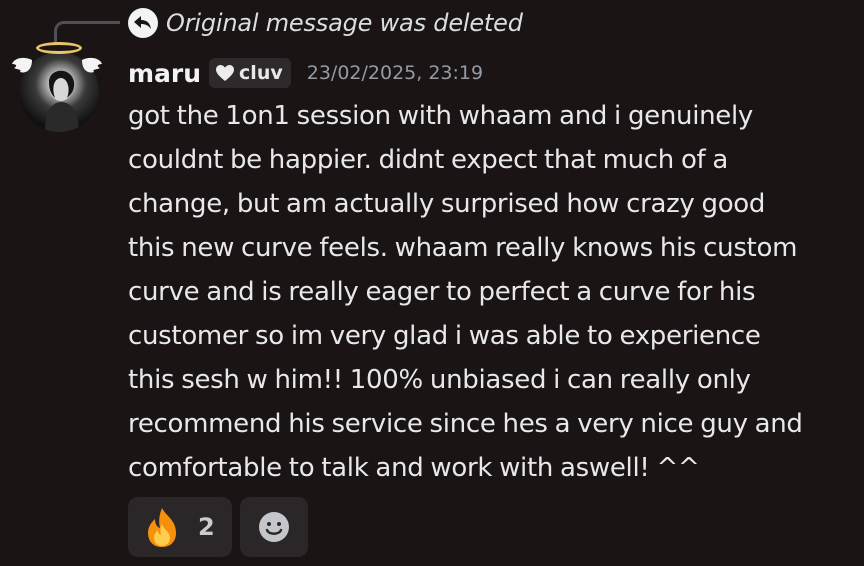 This screenshot has width=864, height=566. Describe the element at coordinates (57, 88) in the screenshot. I see `avatar` at that location.